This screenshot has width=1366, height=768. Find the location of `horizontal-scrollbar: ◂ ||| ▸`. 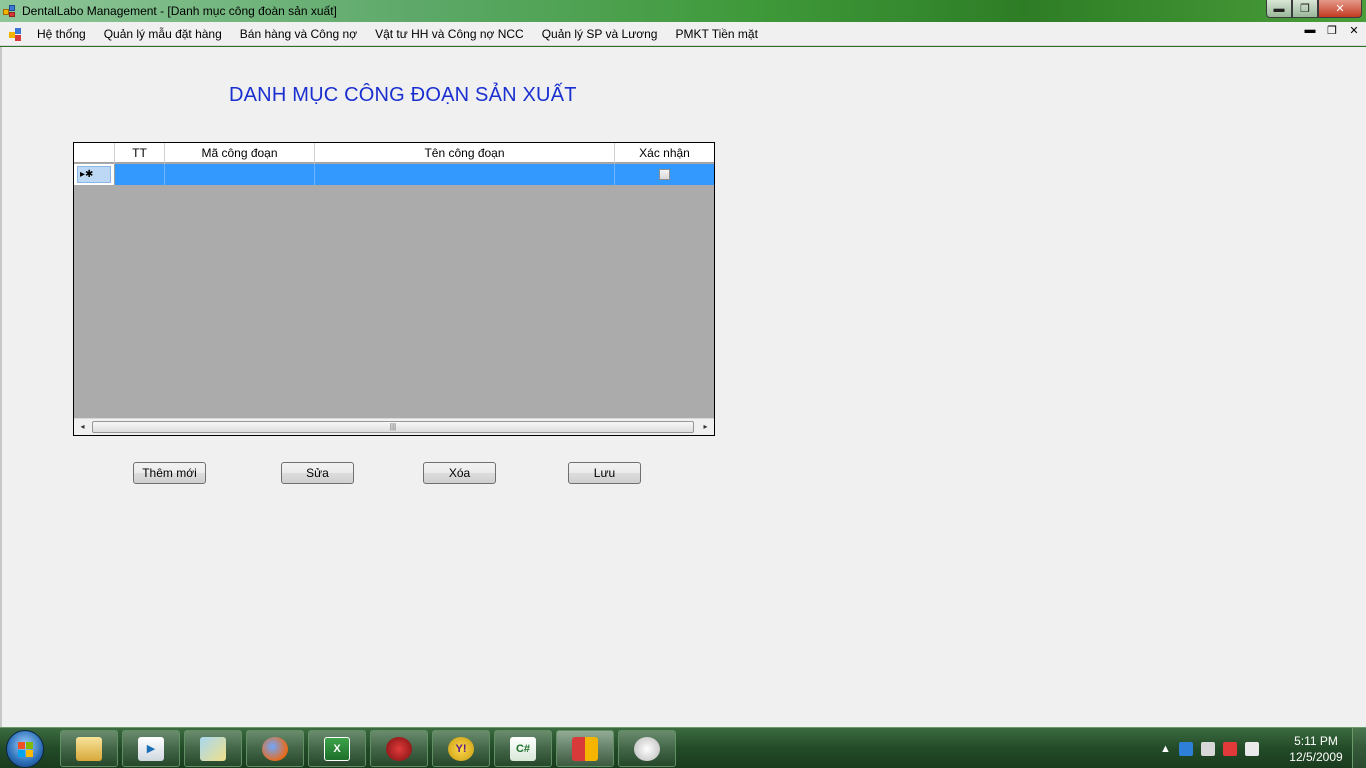

horizontal-scrollbar: ◂ ||| ▸ is located at coordinates (394, 426).